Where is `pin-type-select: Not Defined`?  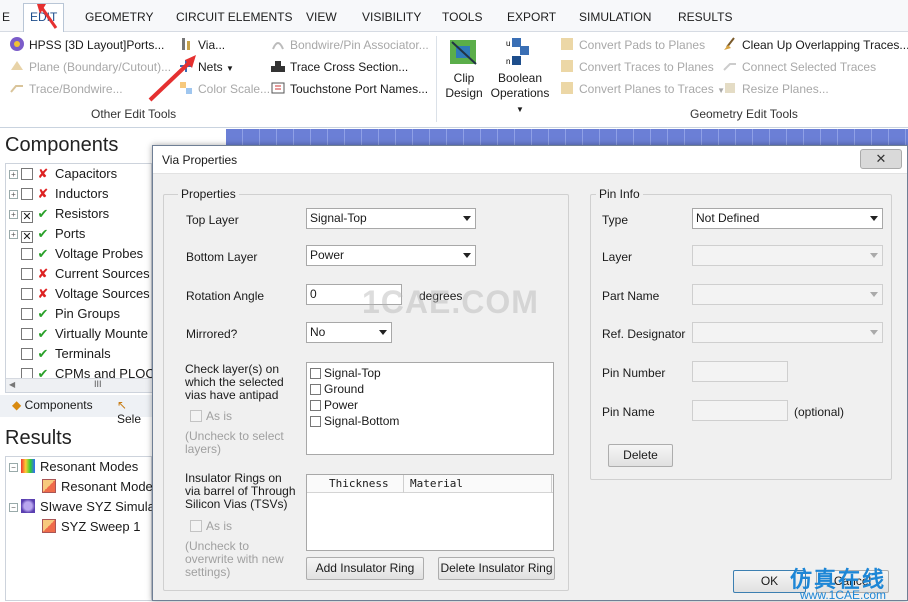
pin-type-select: Not Defined is located at coordinates (787, 218).